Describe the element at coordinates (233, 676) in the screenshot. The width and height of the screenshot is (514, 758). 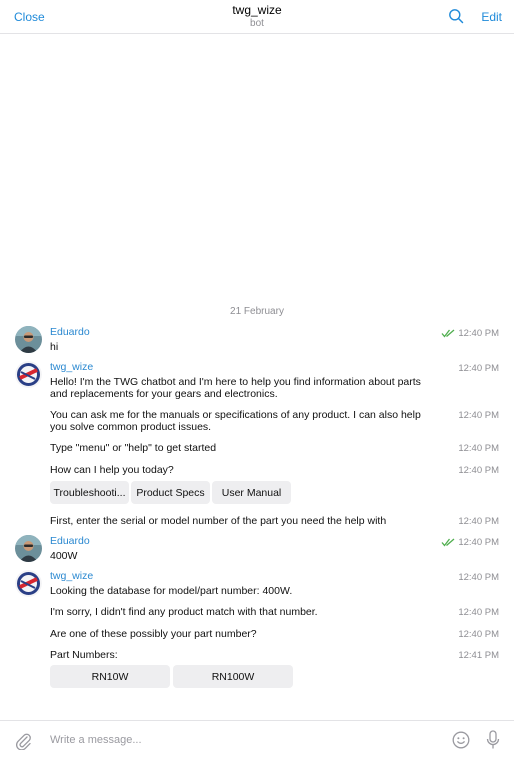
I see `keyboard-button-rn100w: RN100W` at that location.